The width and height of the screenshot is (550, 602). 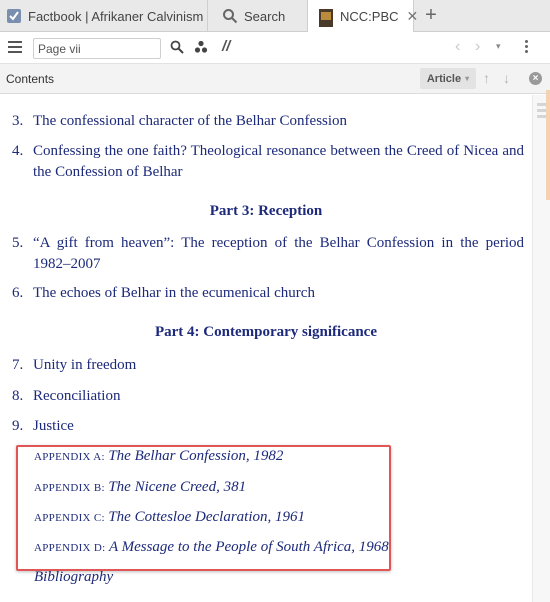 I want to click on toc-number: 5., so click(x=18, y=243).